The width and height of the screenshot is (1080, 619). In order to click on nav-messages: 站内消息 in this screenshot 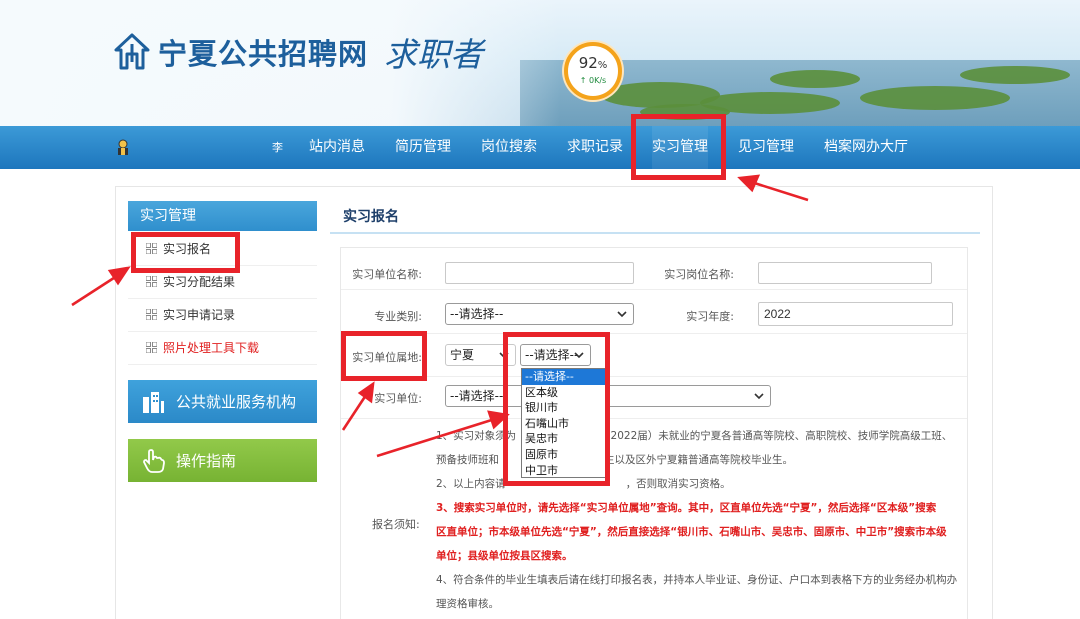, I will do `click(337, 147)`.